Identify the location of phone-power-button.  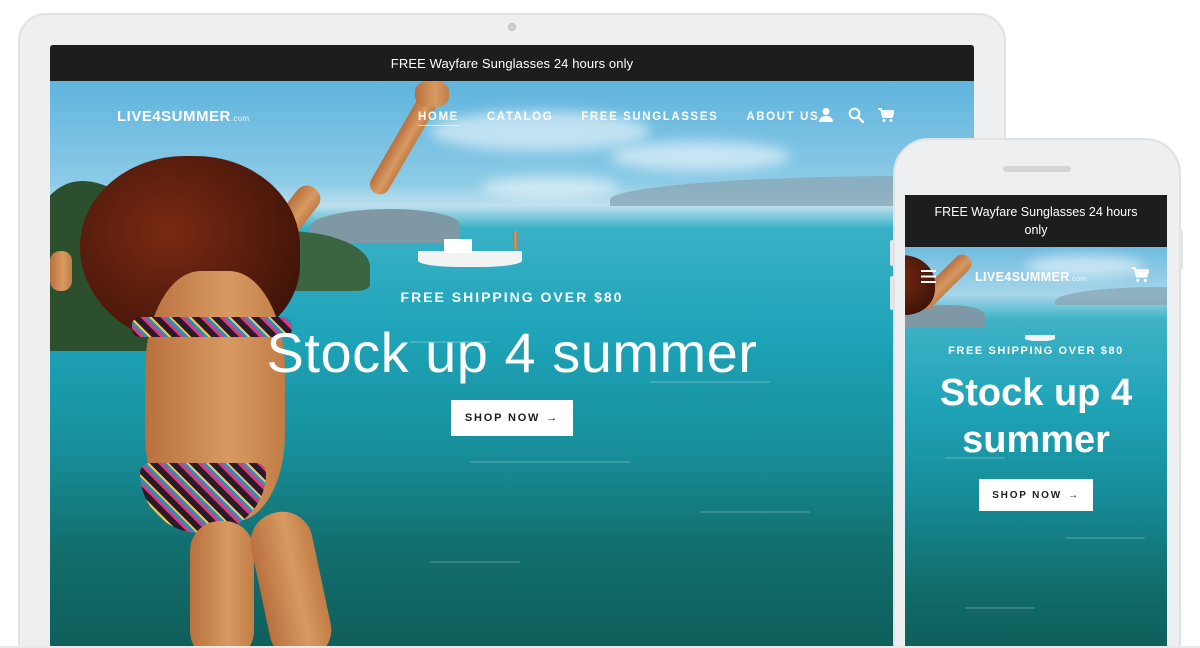
(1181, 250).